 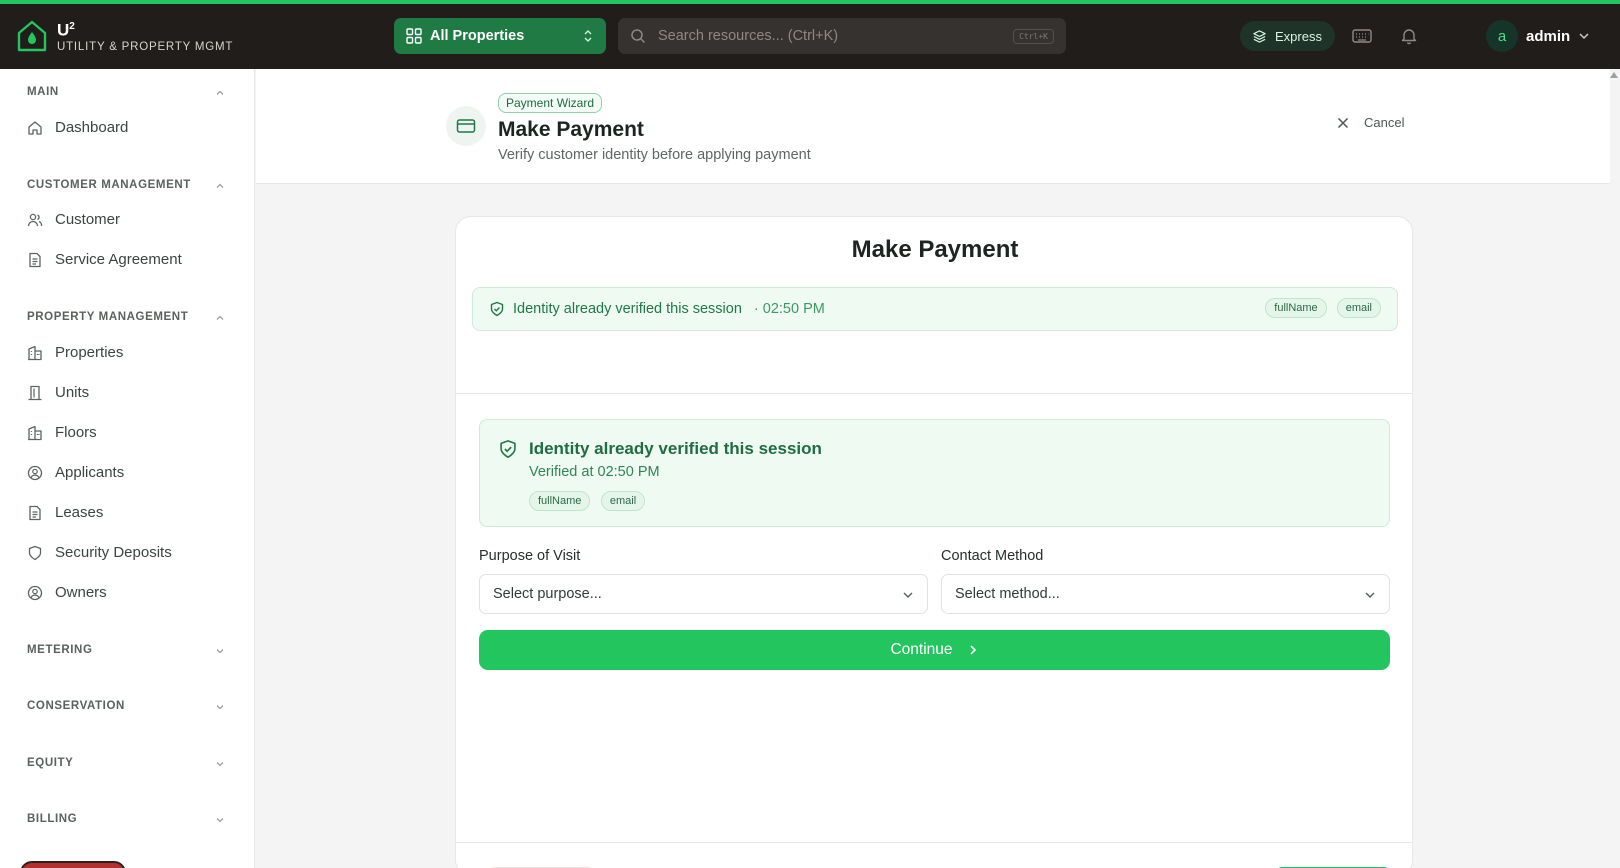 What do you see at coordinates (145, 46) in the screenshot?
I see `brand-subtitle: UTILITY & PROPERTY MGMT` at bounding box center [145, 46].